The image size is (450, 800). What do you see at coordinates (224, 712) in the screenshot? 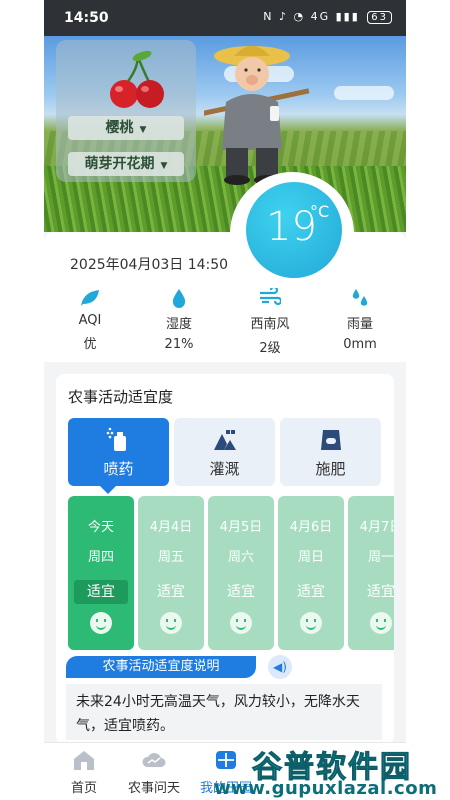
I see `explain-text: 未来24小时无高温天气，风力较小，无降水天气，适宜喷药。` at bounding box center [224, 712].